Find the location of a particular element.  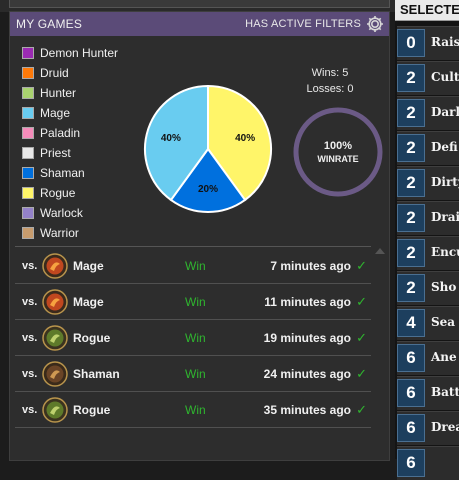

card-name: Darl is located at coordinates (445, 112).